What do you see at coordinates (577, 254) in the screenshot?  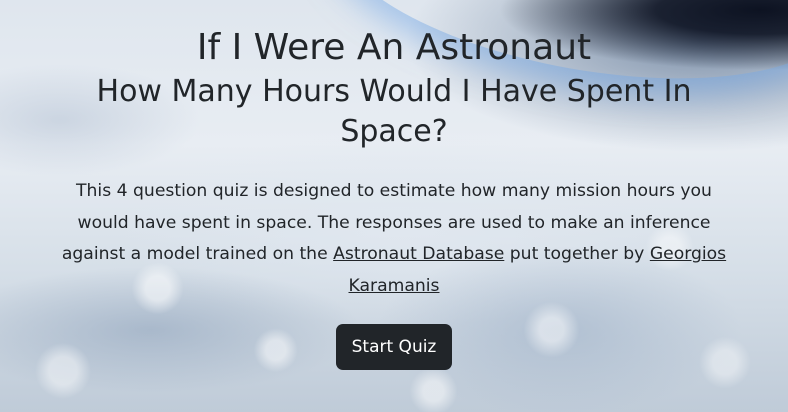 I see `description-text-part2: put together by` at bounding box center [577, 254].